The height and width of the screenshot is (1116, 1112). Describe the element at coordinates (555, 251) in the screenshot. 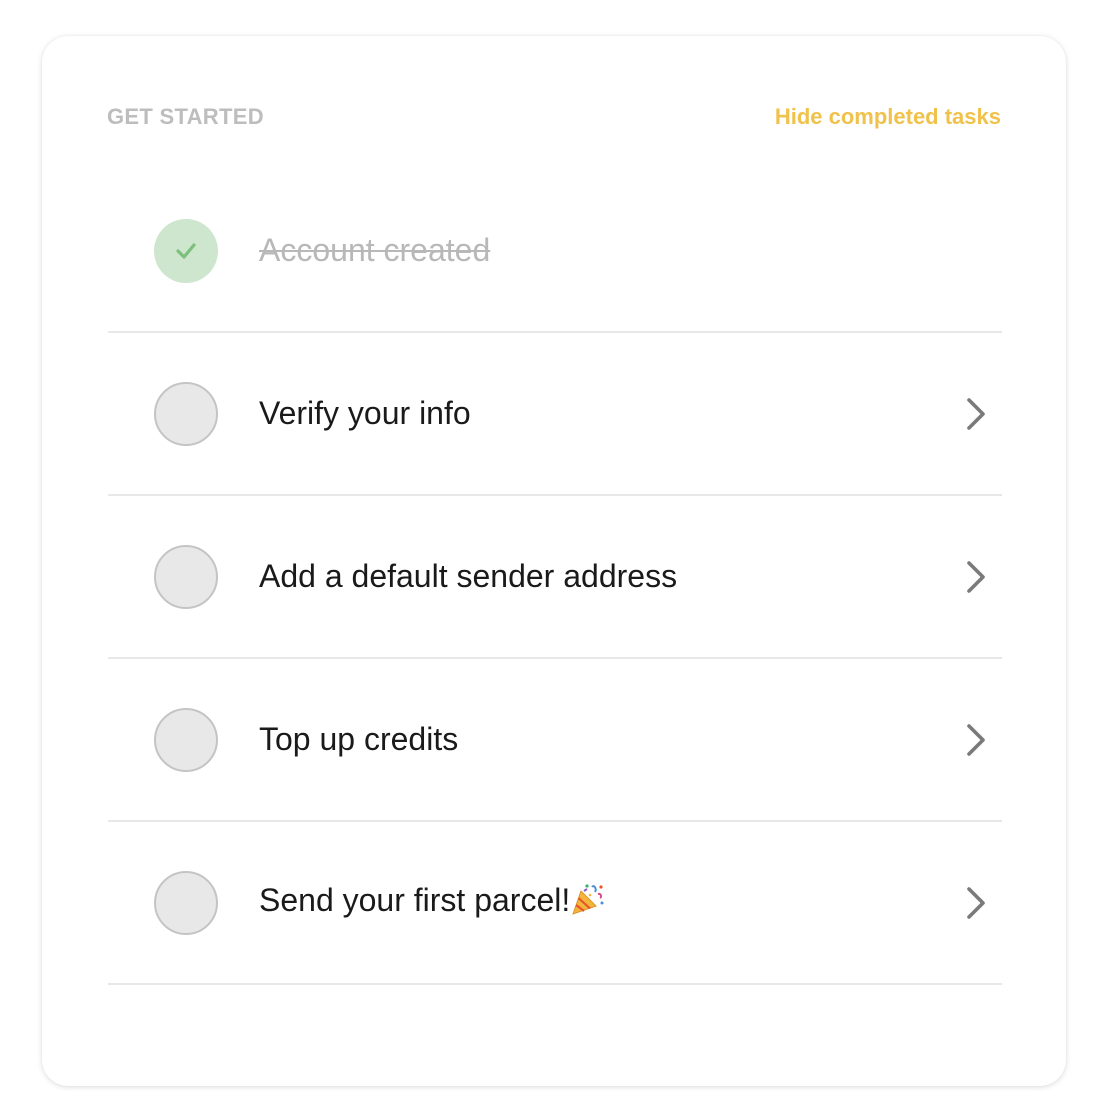

I see `task-row-account-created: Account created` at that location.